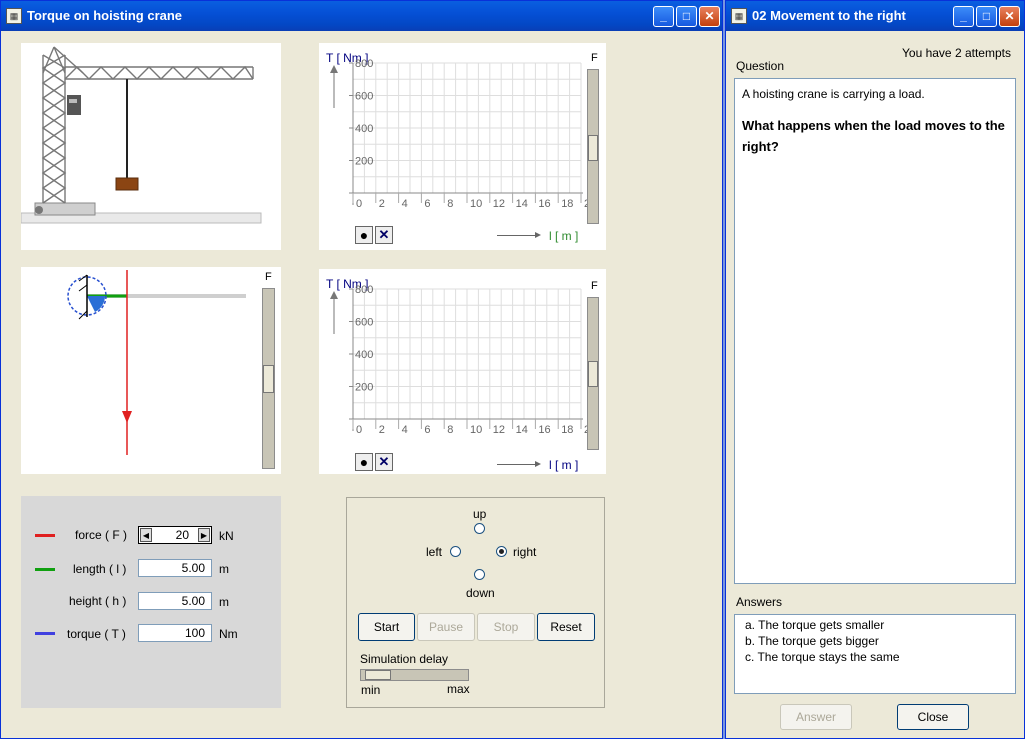 Image resolution: width=1025 pixels, height=739 pixels. I want to click on y-tick-label: 200, so click(364, 162).